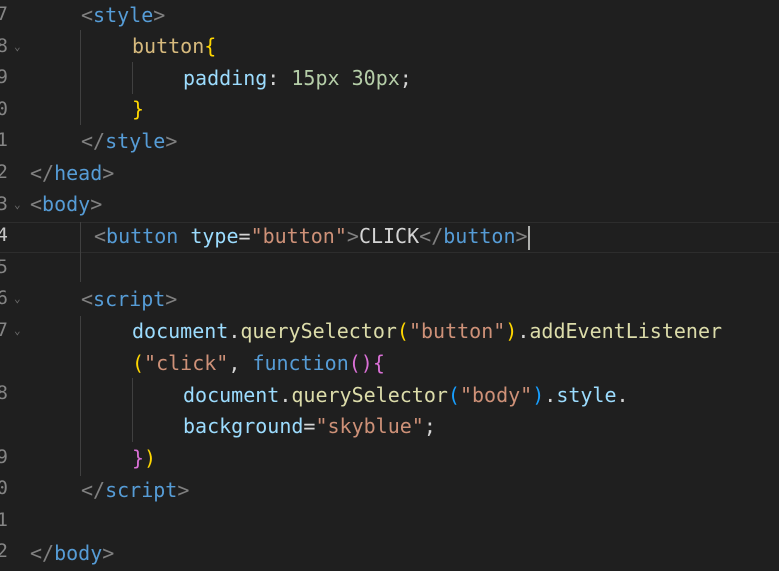 The image size is (779, 571). Describe the element at coordinates (4, 298) in the screenshot. I see `line-number: 6` at that location.